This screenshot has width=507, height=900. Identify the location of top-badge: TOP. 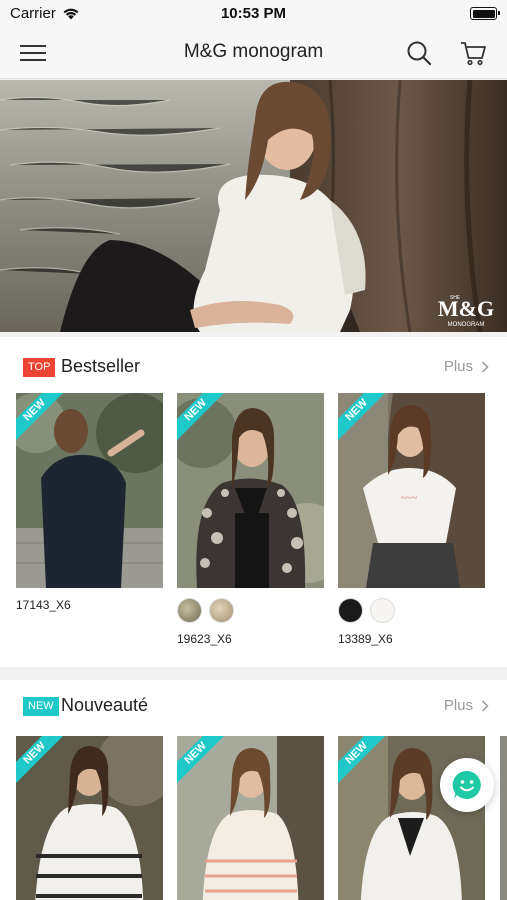
(39, 367).